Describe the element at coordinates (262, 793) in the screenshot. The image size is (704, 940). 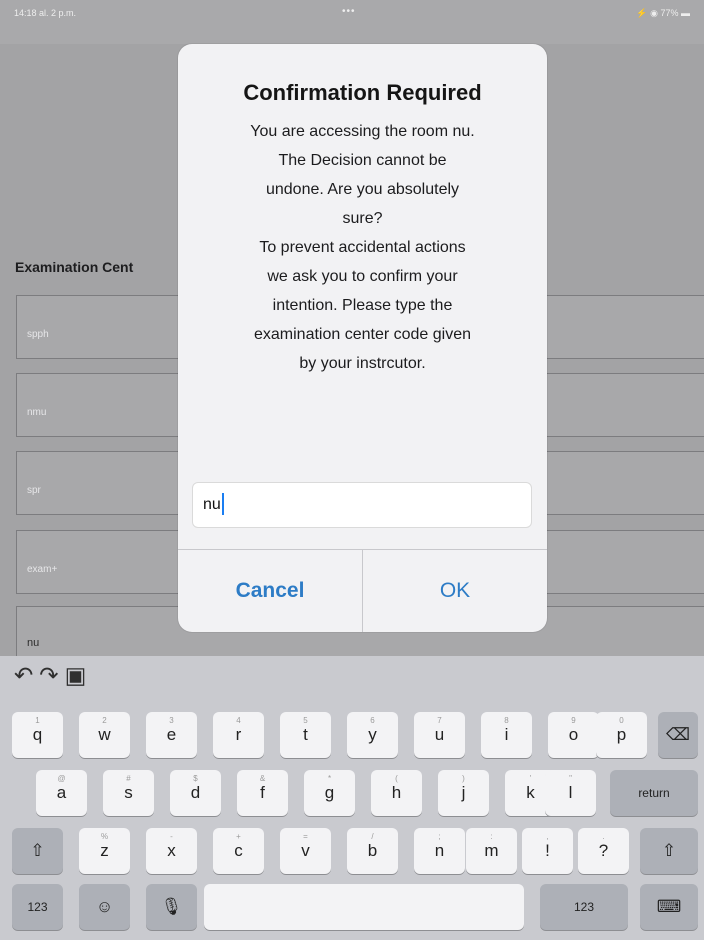
I see `key-f: & f` at that location.